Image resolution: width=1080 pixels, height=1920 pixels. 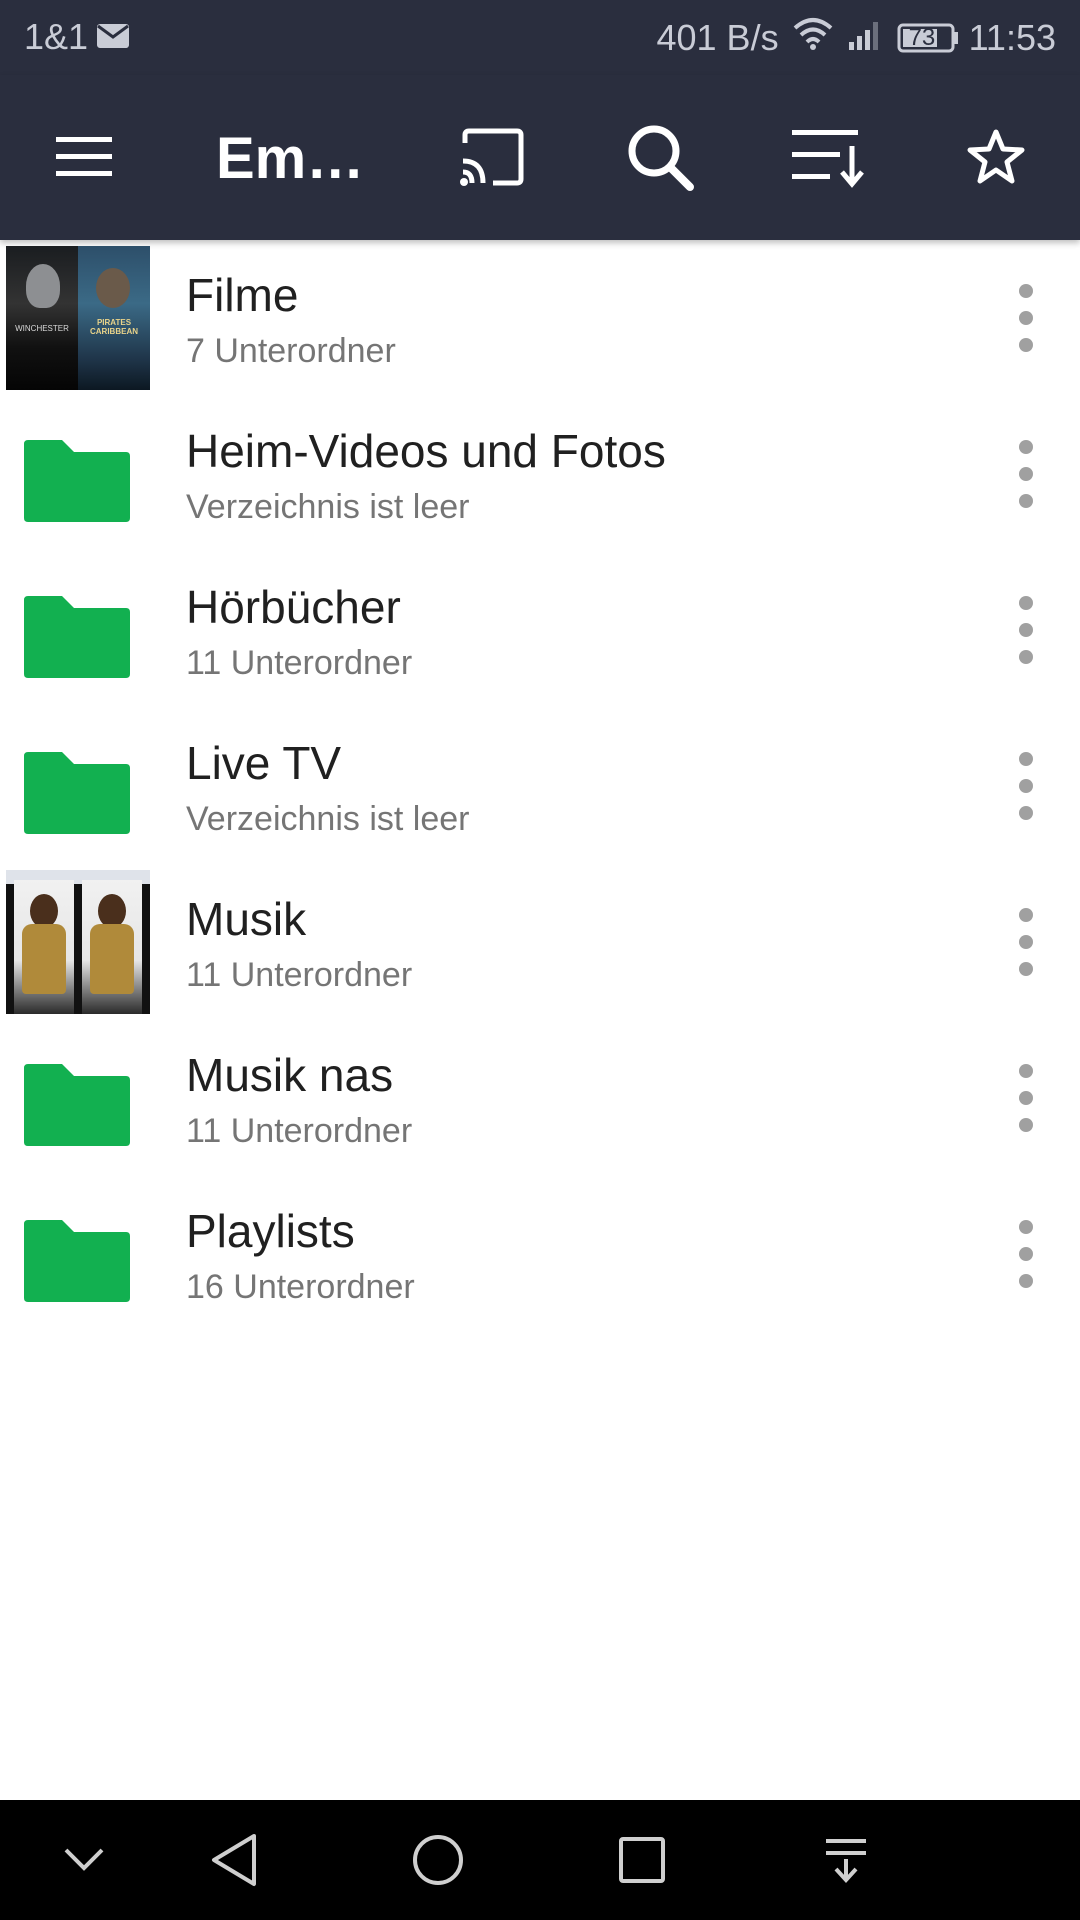 I want to click on filme-poster-thumbnail: WINCHESTER PIRATES CARIBBEAN, so click(x=78, y=318).